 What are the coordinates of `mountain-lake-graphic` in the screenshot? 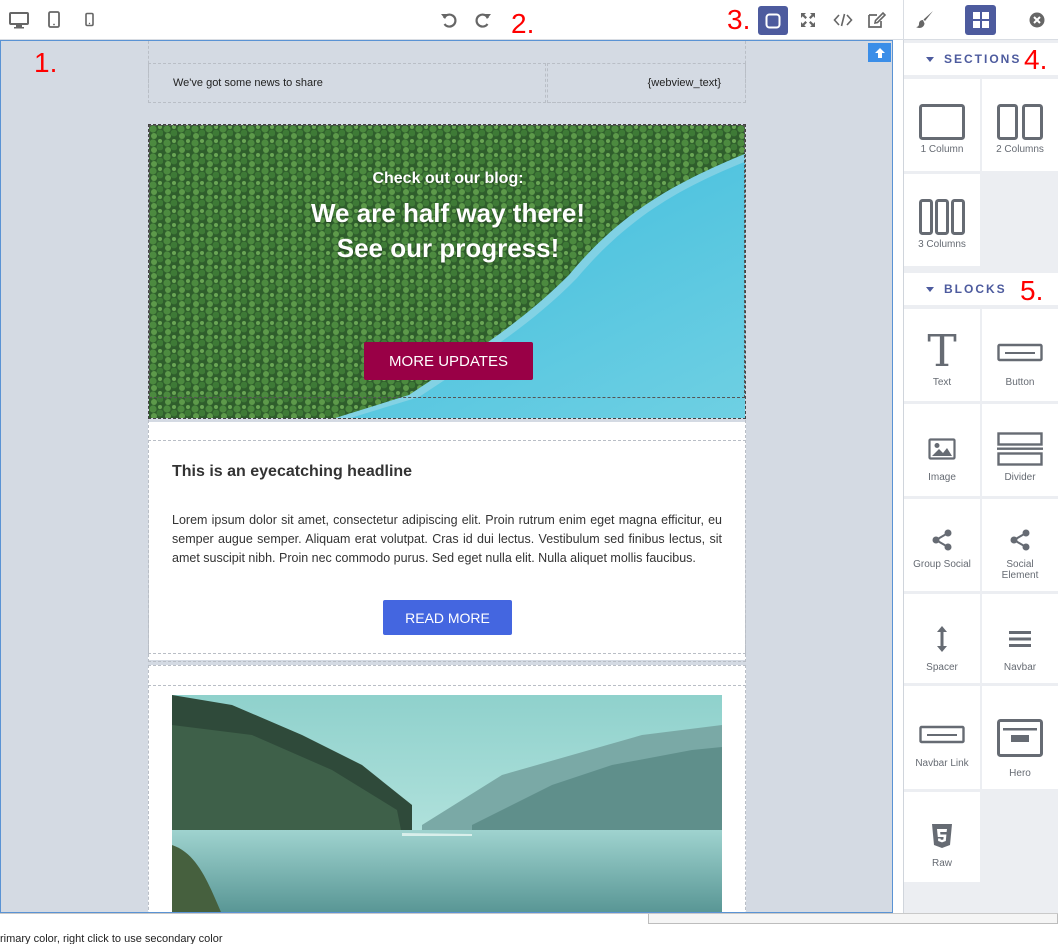 It's located at (447, 803).